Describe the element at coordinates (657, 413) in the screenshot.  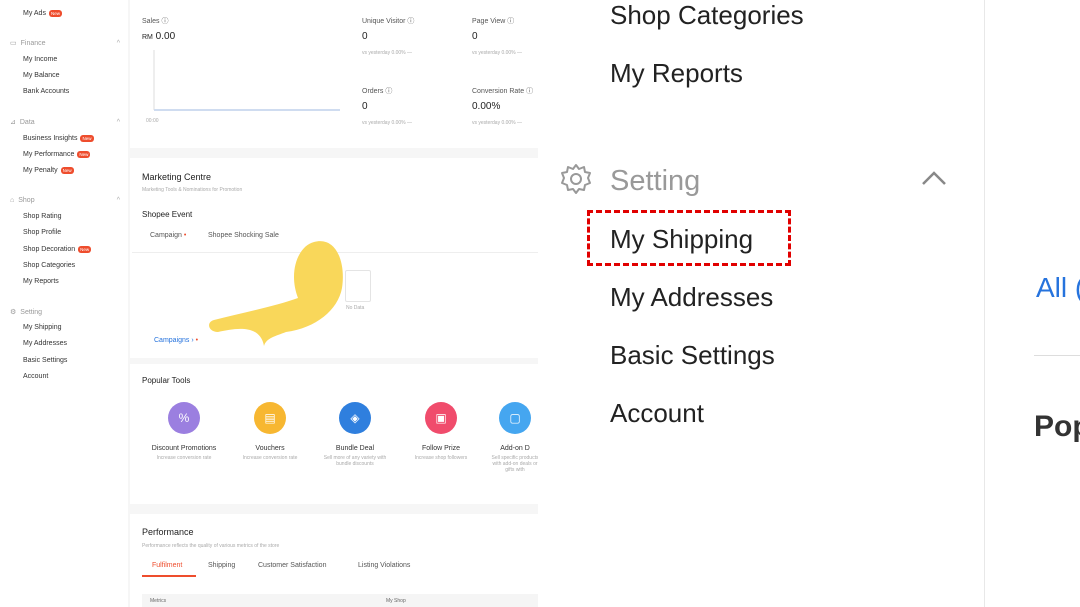
I see `menu-item-account: Account` at that location.